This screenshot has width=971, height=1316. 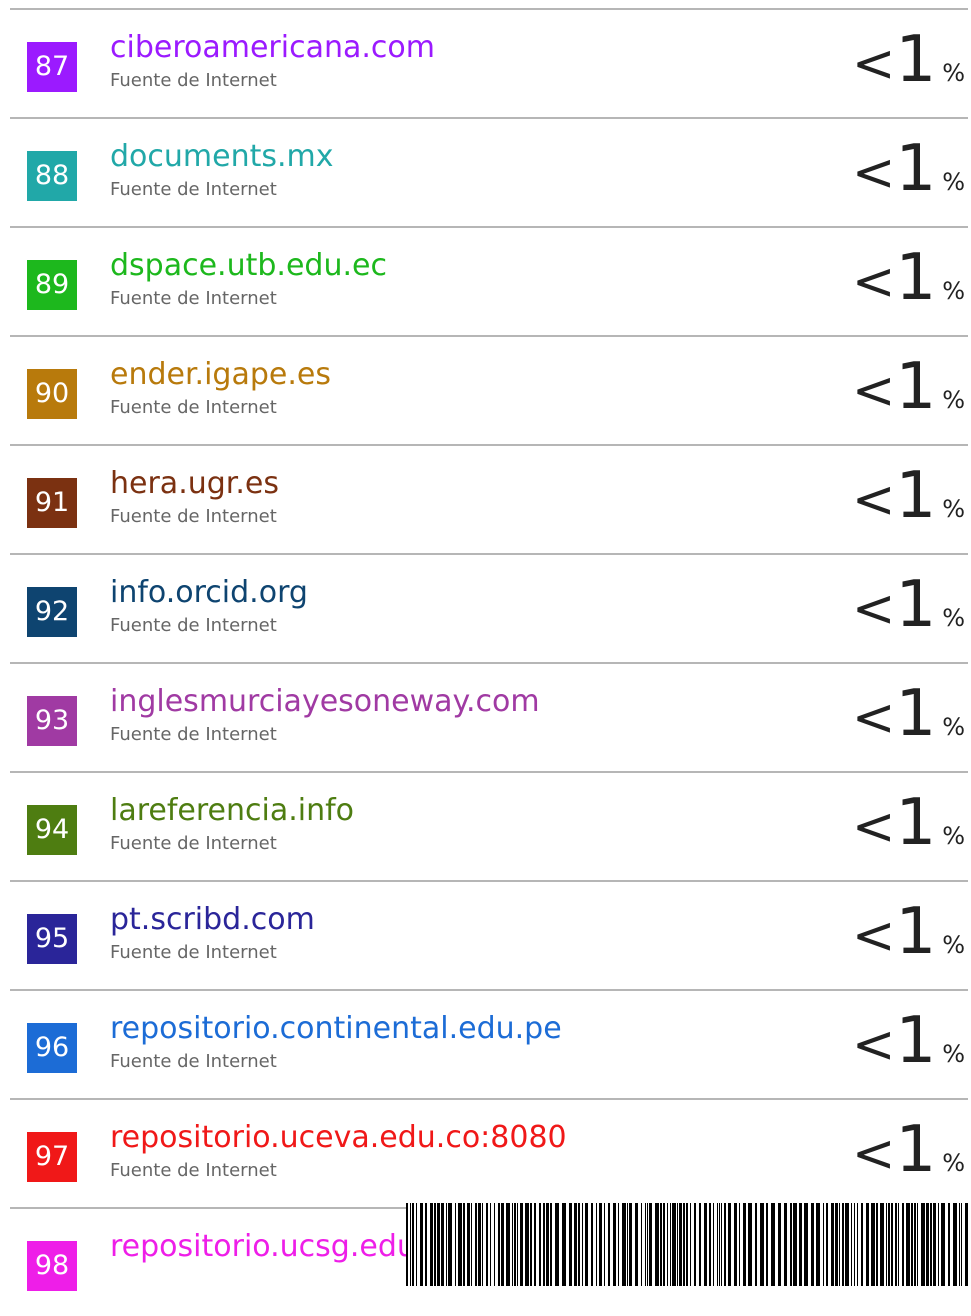 I want to click on source-link: documents.mx, so click(x=222, y=157).